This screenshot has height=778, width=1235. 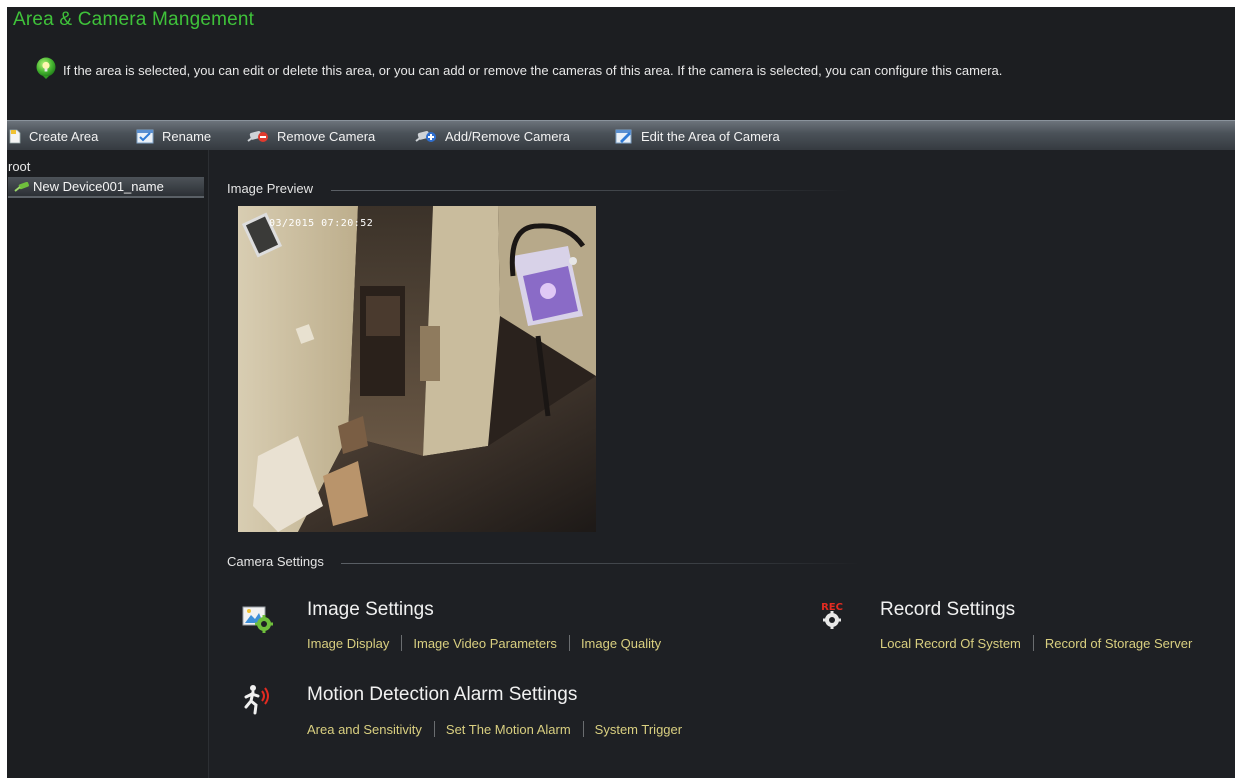 What do you see at coordinates (710, 136) in the screenshot?
I see `edit-area-label: Edit the Area of Camera` at bounding box center [710, 136].